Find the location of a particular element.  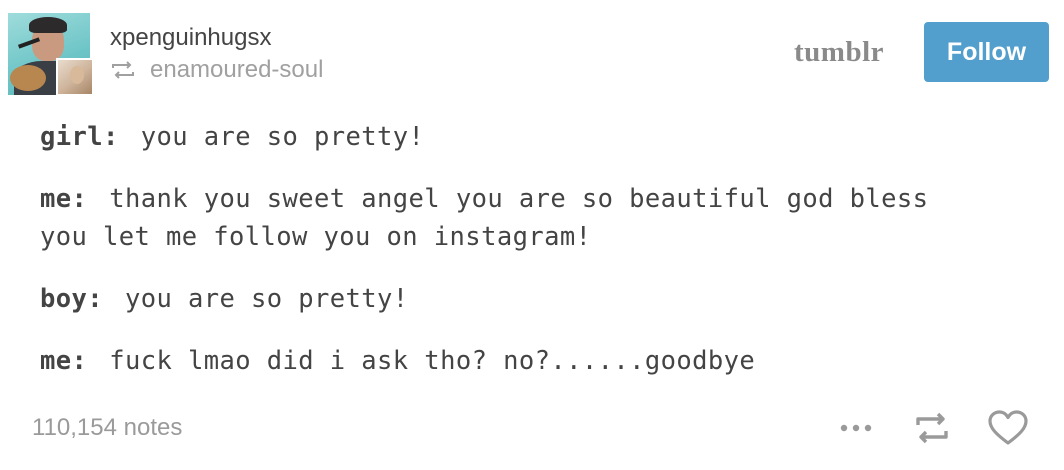

post-username: xpenguinhugsx is located at coordinates (190, 38).